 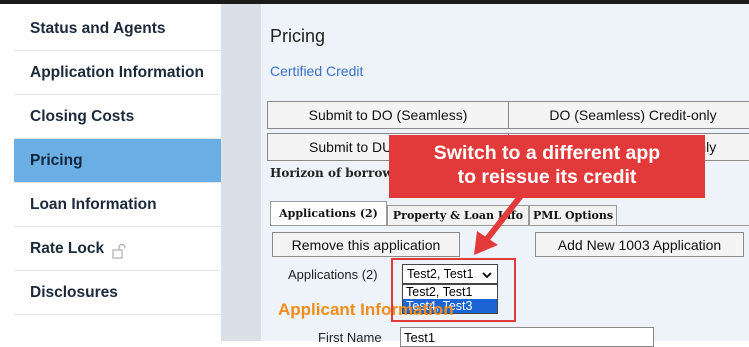 I want to click on sidebar-item-pricing: Pricing, so click(x=117, y=161).